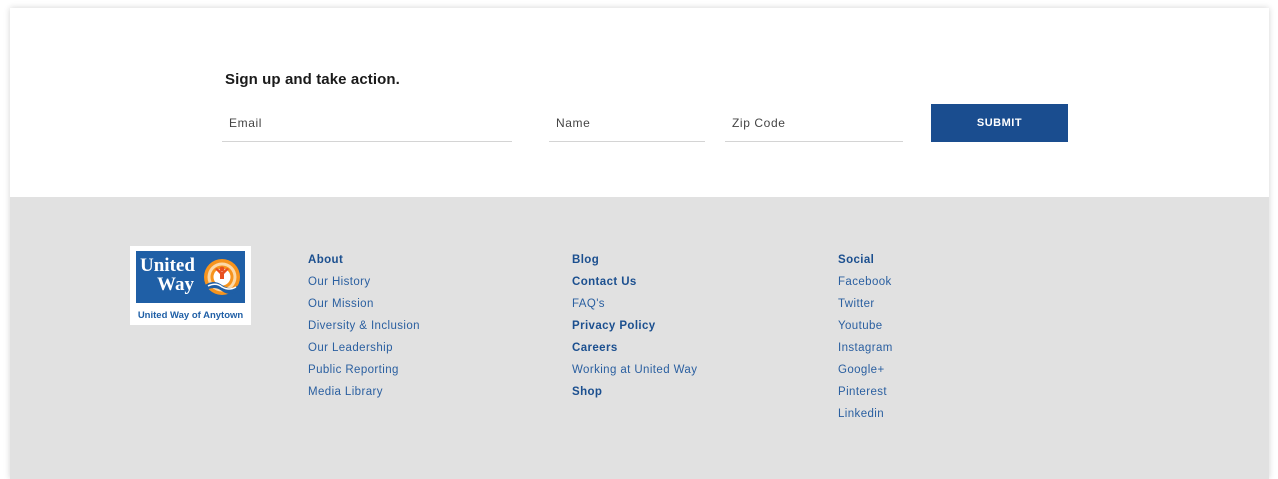 The width and height of the screenshot is (1278, 479). What do you see at coordinates (865, 348) in the screenshot?
I see `footer-link-instagram: Instagram` at bounding box center [865, 348].